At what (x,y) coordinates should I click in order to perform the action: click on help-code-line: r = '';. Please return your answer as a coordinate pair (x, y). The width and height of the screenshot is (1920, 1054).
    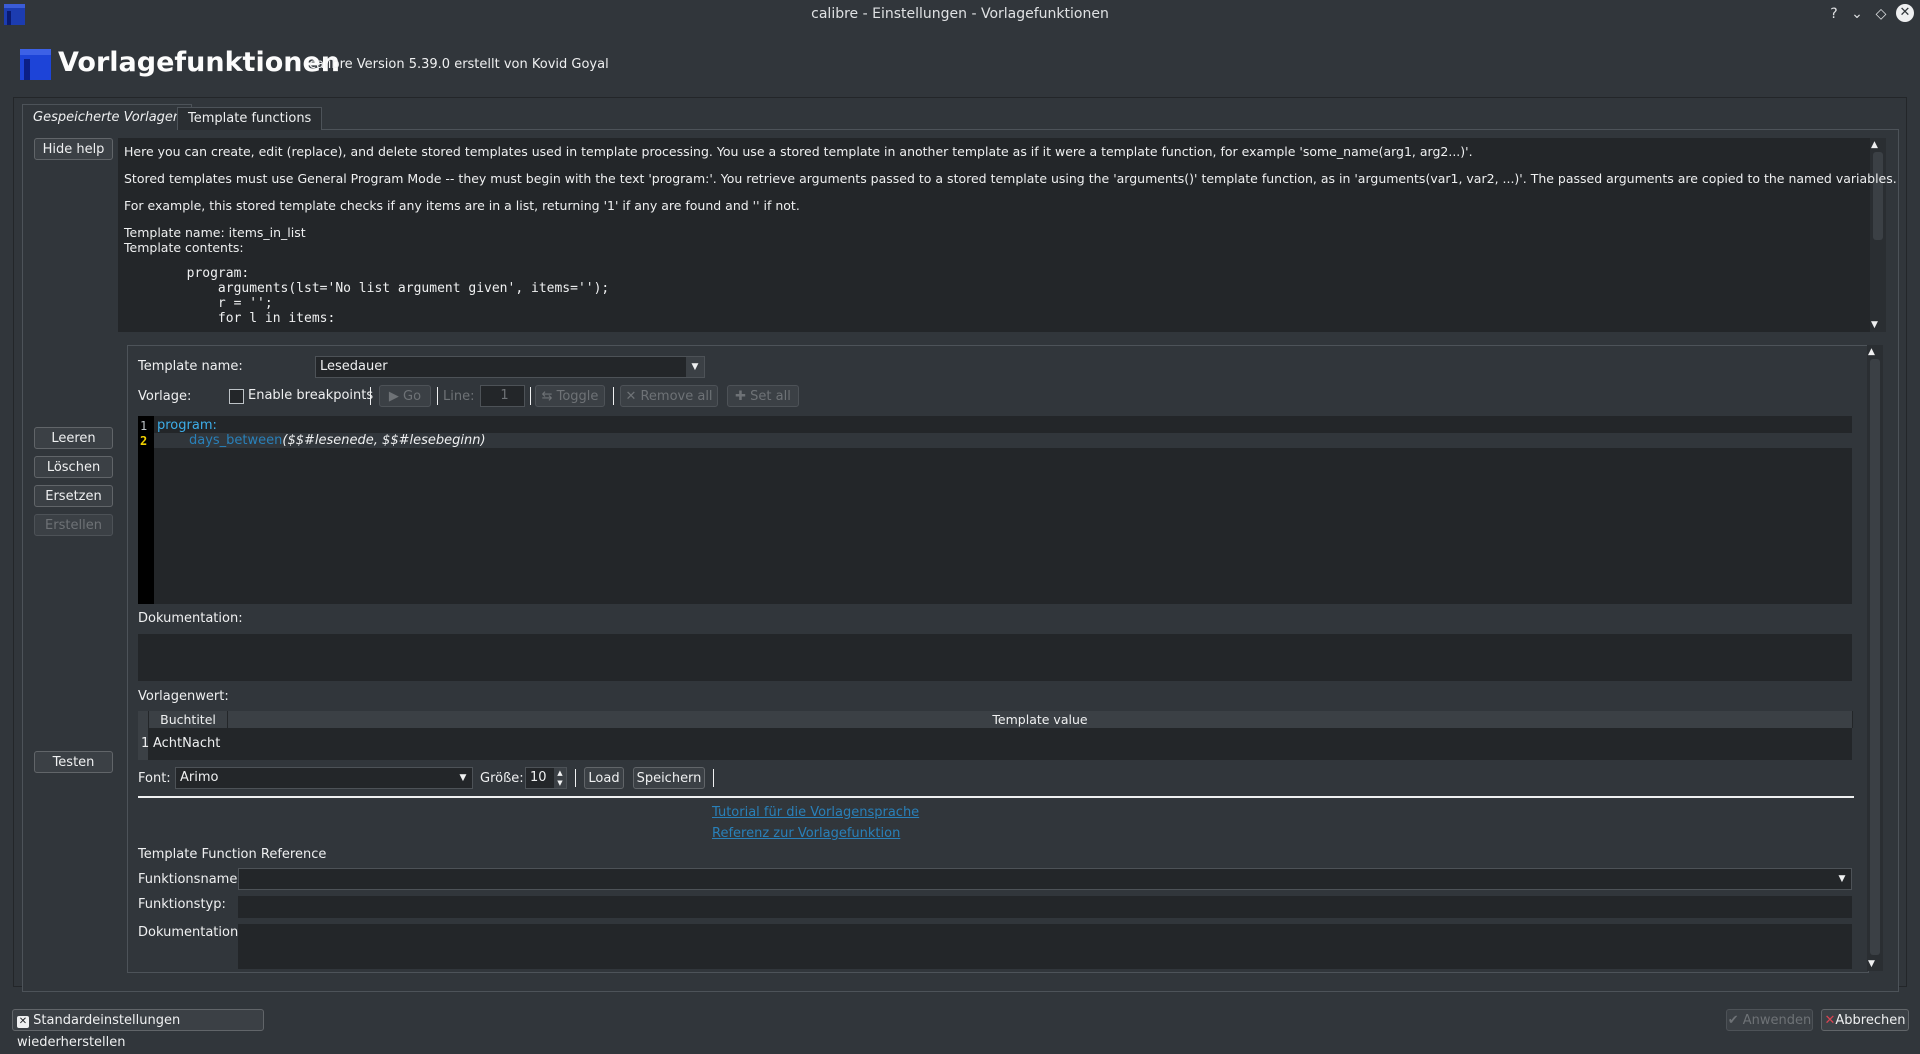
    Looking at the image, I should click on (198, 303).